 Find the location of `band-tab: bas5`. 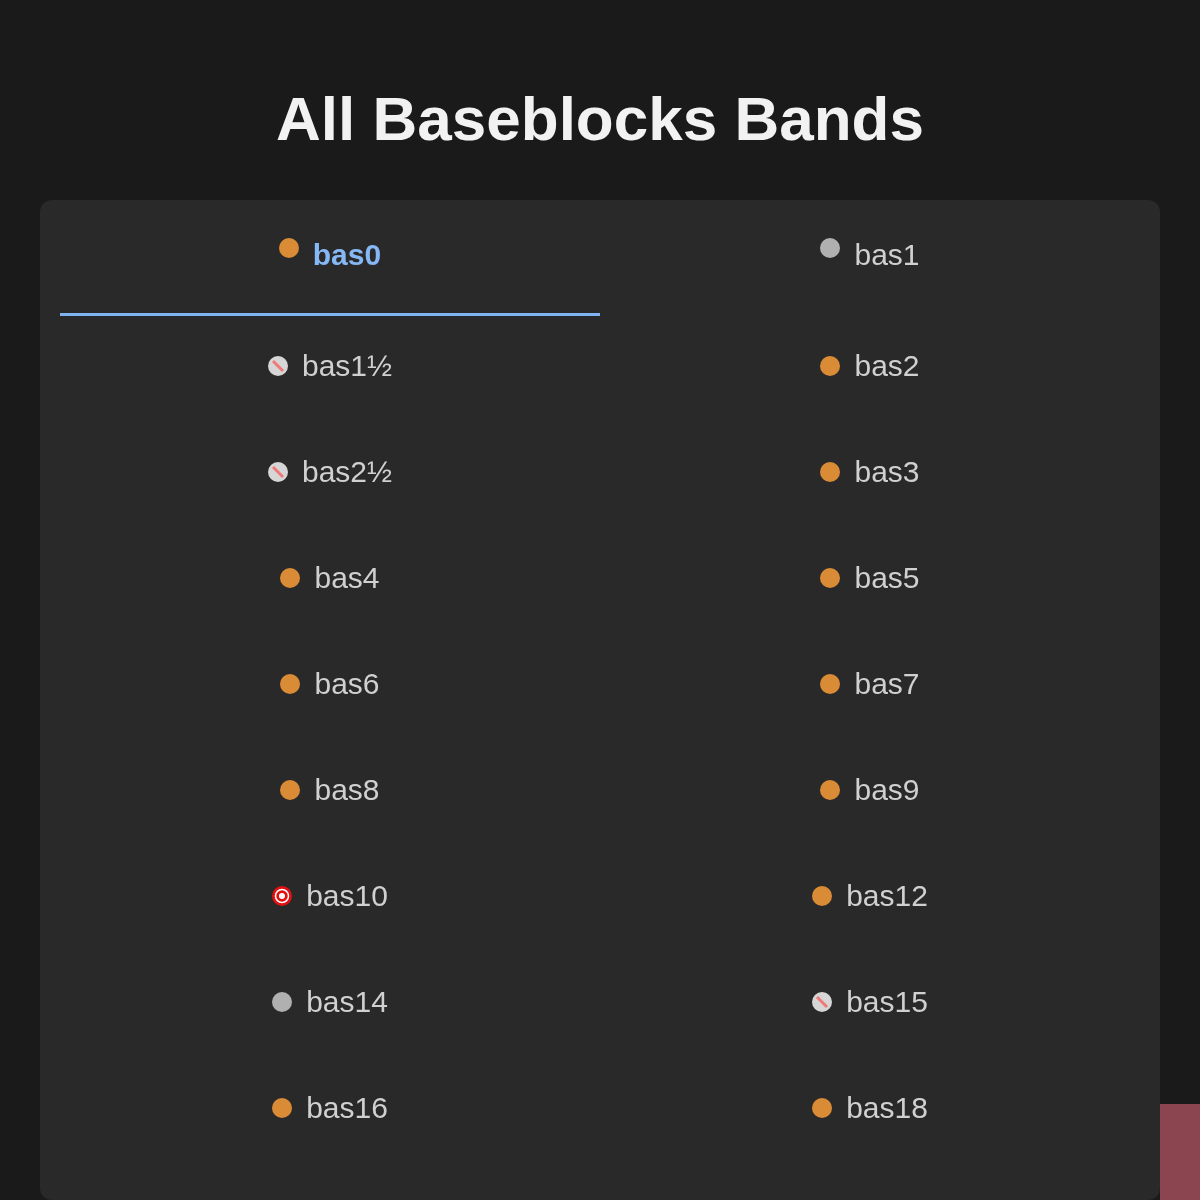

band-tab: bas5 is located at coordinates (870, 581).